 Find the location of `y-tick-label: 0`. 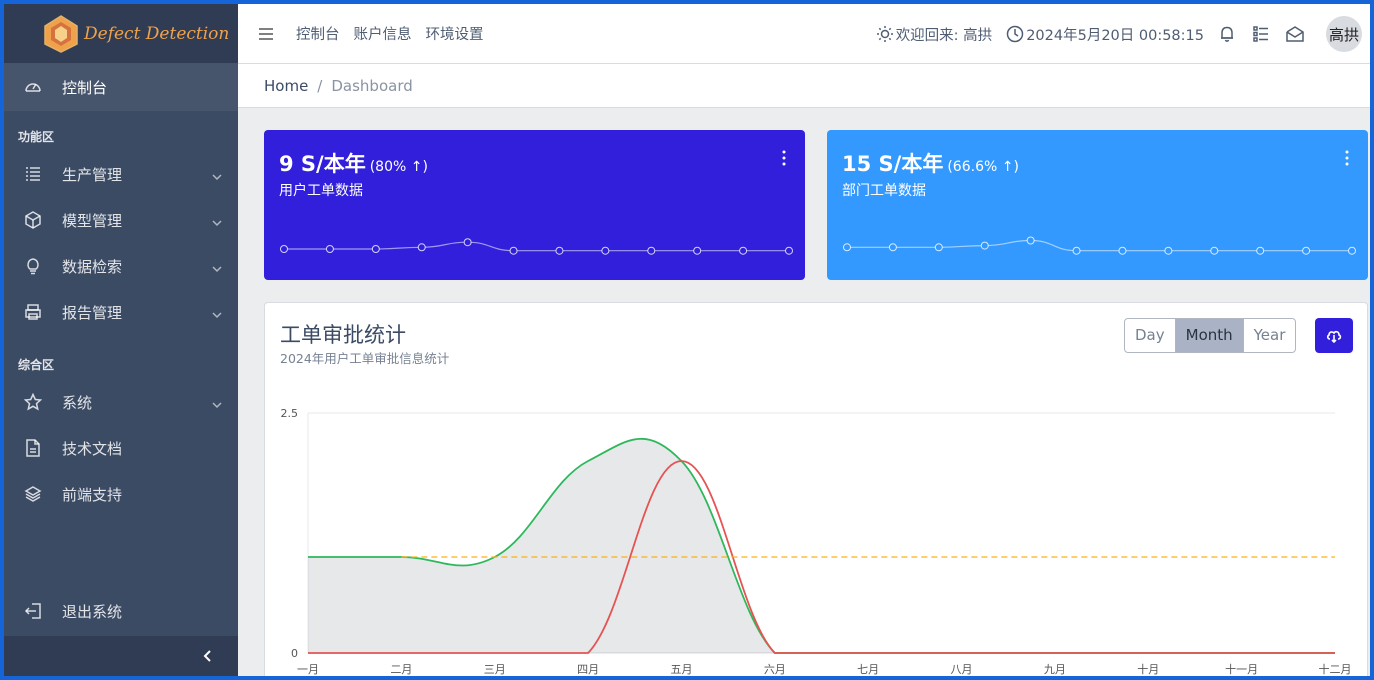

y-tick-label: 0 is located at coordinates (294, 653).